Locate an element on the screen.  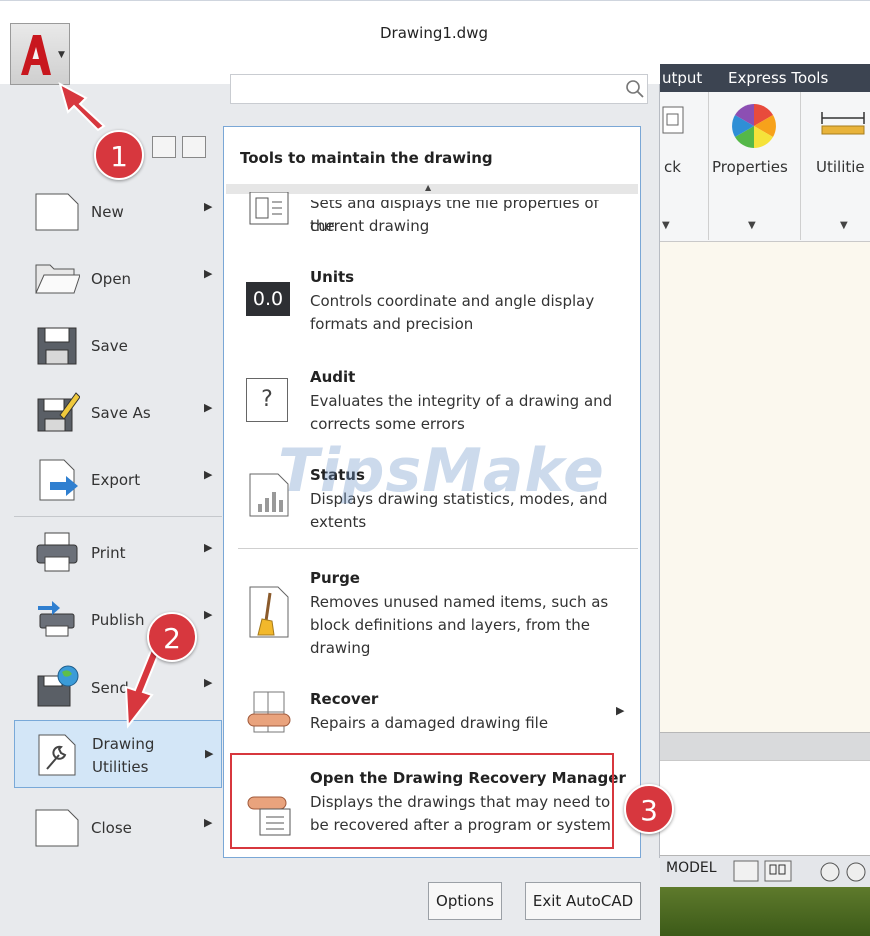
drawing-canvas is located at coordinates (765, 487).